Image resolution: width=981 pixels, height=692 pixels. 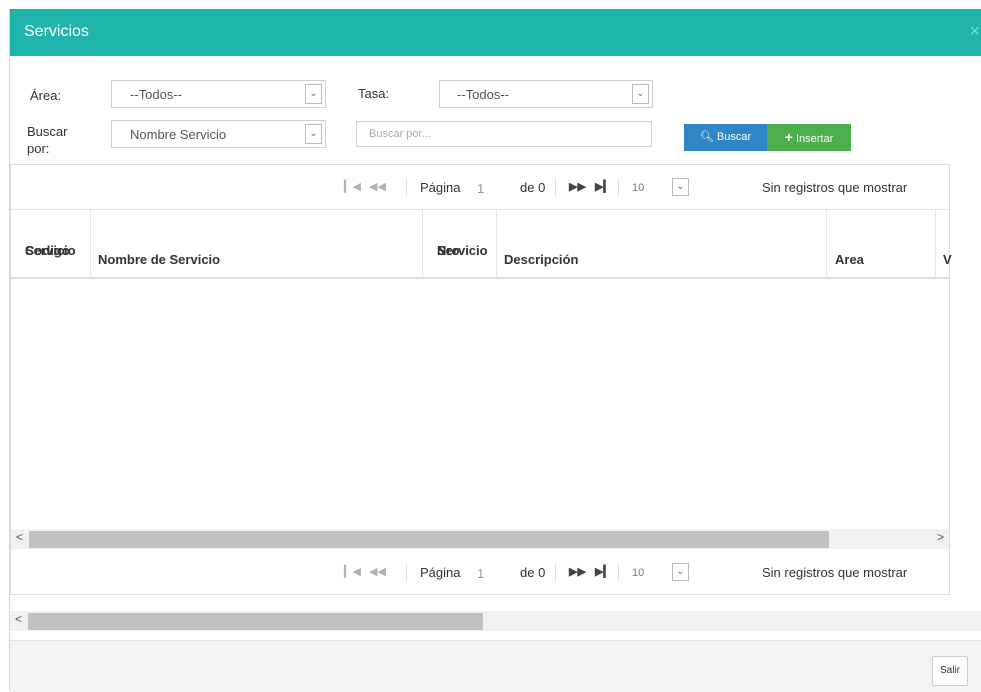 What do you see at coordinates (56, 31) in the screenshot?
I see `modal-title: Servicios` at bounding box center [56, 31].